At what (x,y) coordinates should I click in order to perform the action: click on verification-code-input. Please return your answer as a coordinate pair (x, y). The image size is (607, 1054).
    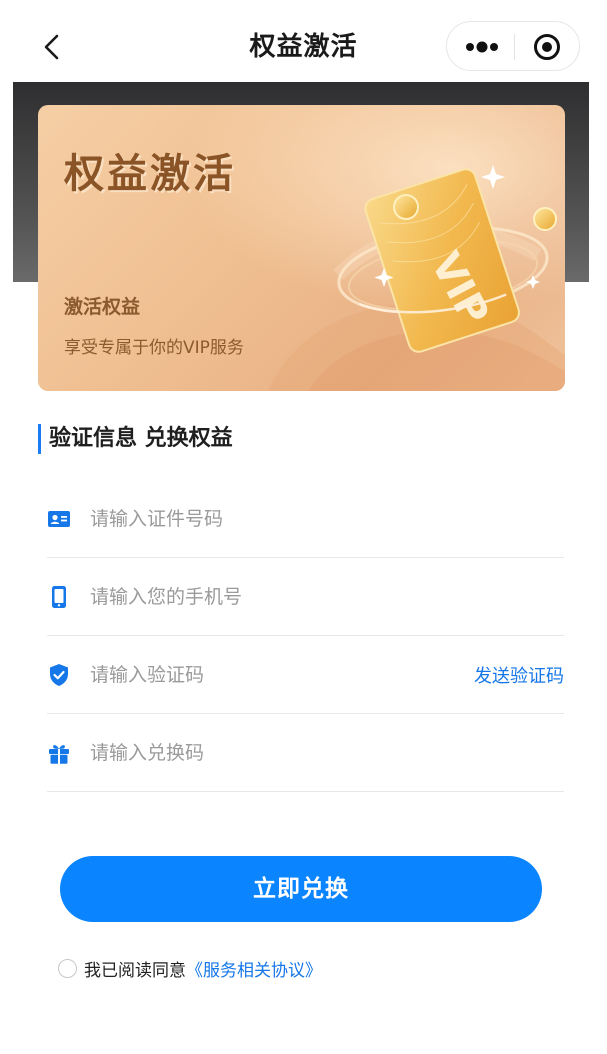
    Looking at the image, I should click on (255, 675).